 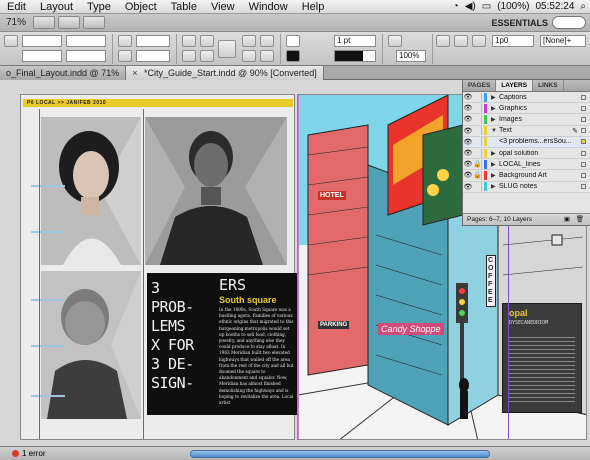 I want to click on fit-content-icon, so click(x=443, y=41).